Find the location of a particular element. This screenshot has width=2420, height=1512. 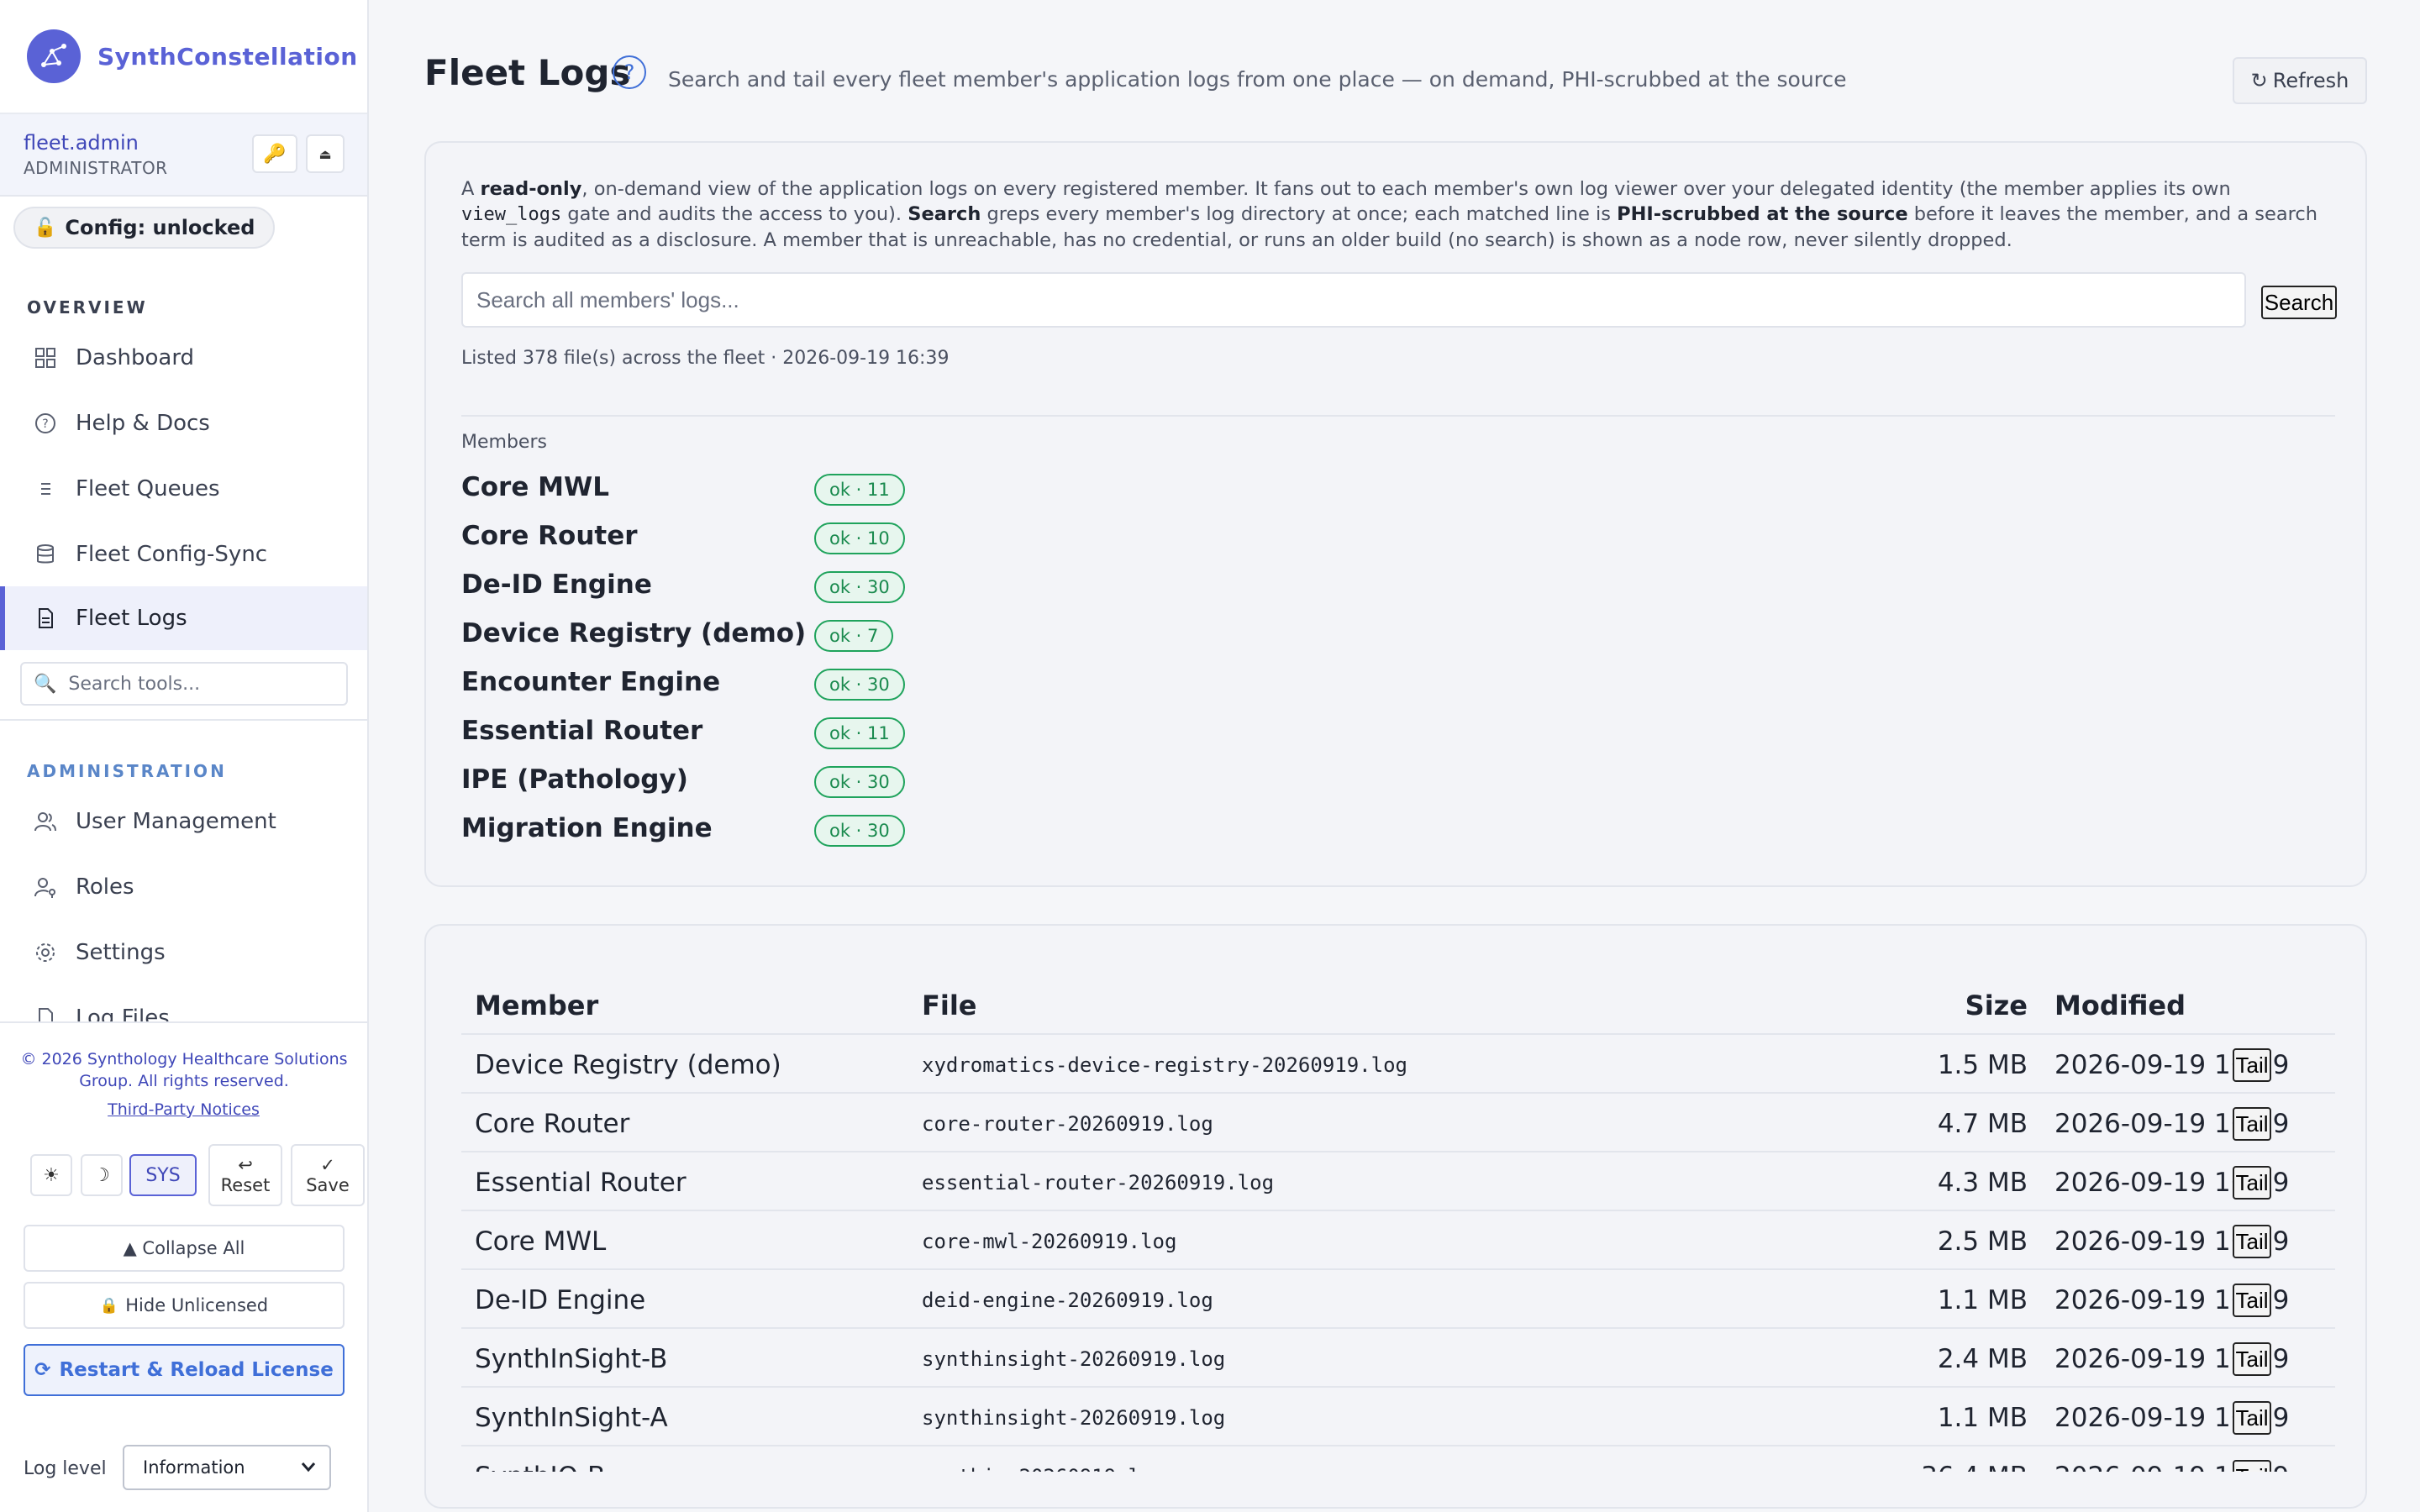

sidebar-item-fleet-logs: Fleet Logs is located at coordinates (183, 618).